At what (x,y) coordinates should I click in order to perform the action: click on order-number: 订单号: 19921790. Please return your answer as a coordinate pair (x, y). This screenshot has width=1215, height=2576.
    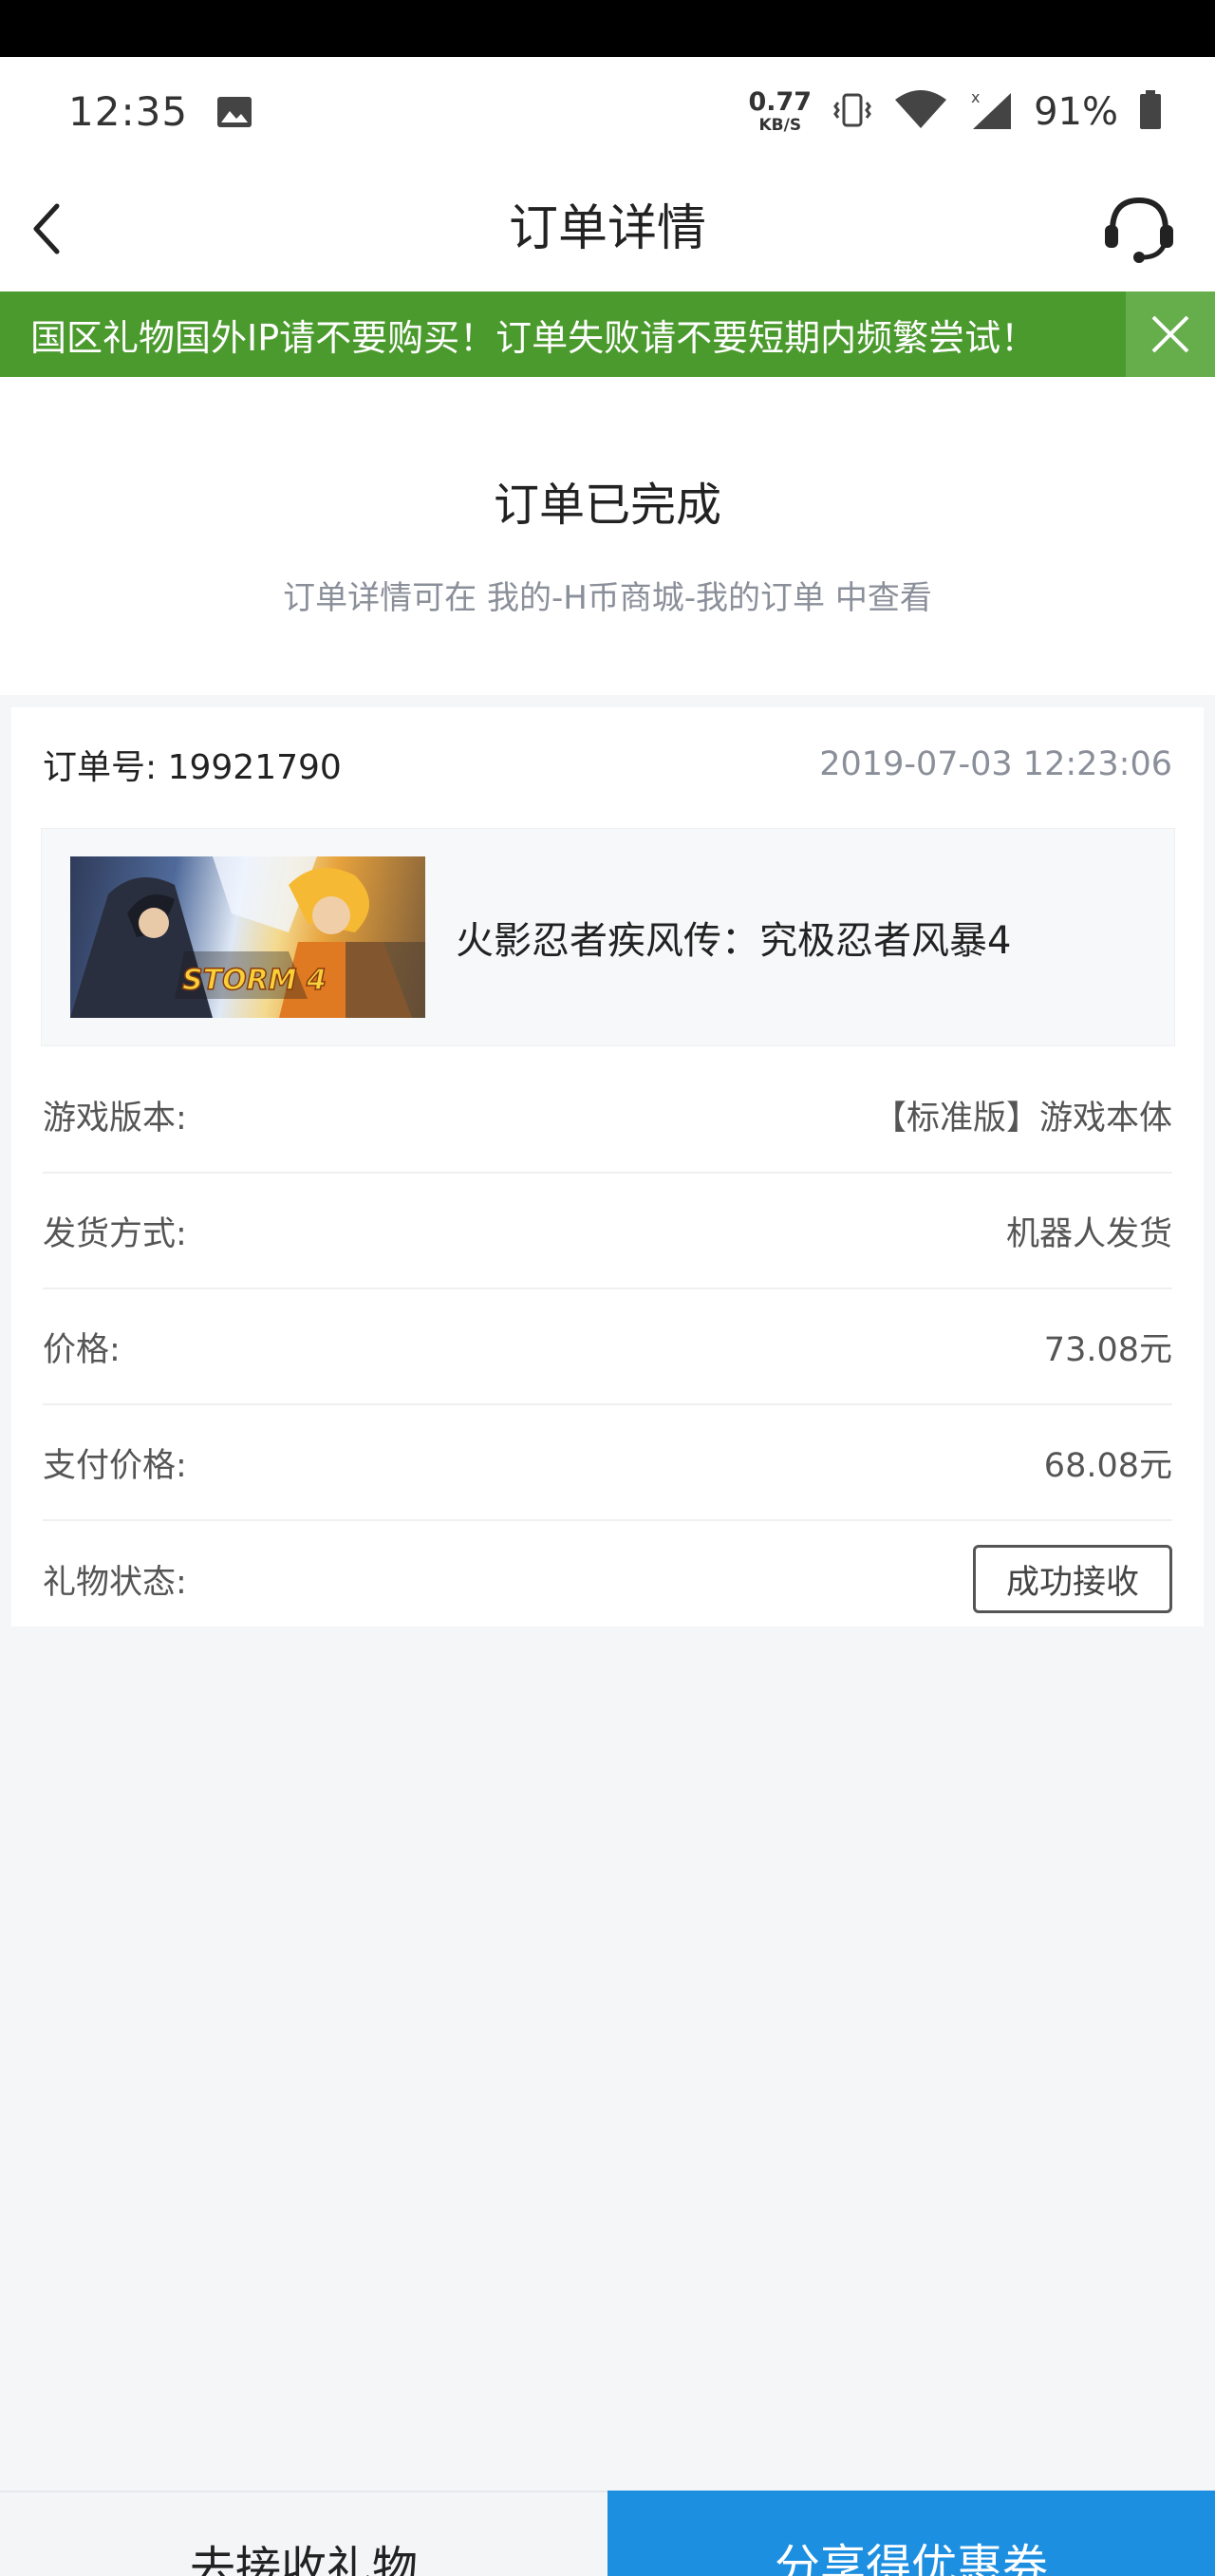
    Looking at the image, I should click on (193, 767).